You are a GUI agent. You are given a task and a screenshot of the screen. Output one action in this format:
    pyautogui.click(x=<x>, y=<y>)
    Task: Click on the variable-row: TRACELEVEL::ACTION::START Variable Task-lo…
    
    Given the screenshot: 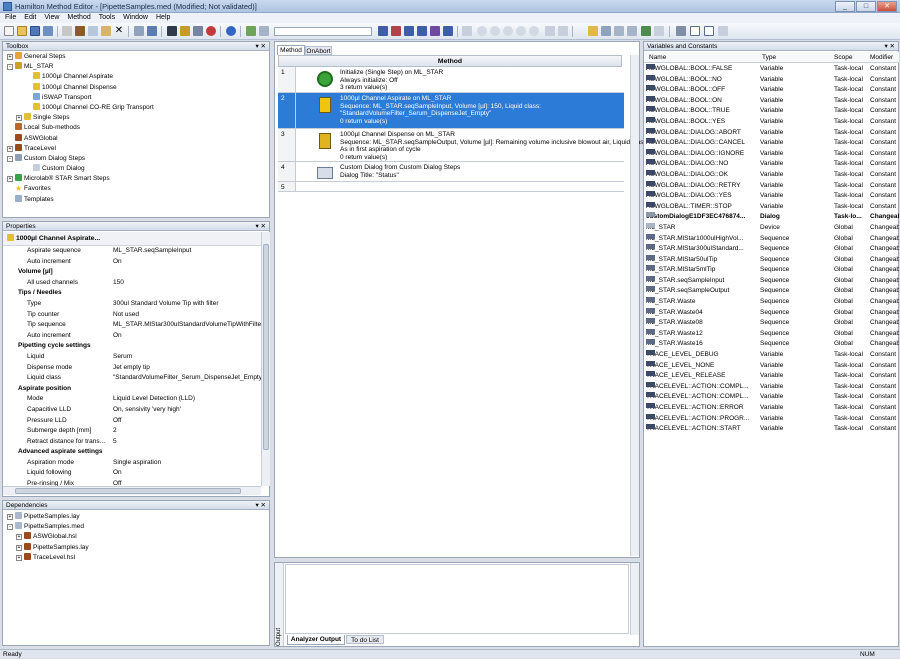 What is the action you would take?
    pyautogui.click(x=771, y=429)
    